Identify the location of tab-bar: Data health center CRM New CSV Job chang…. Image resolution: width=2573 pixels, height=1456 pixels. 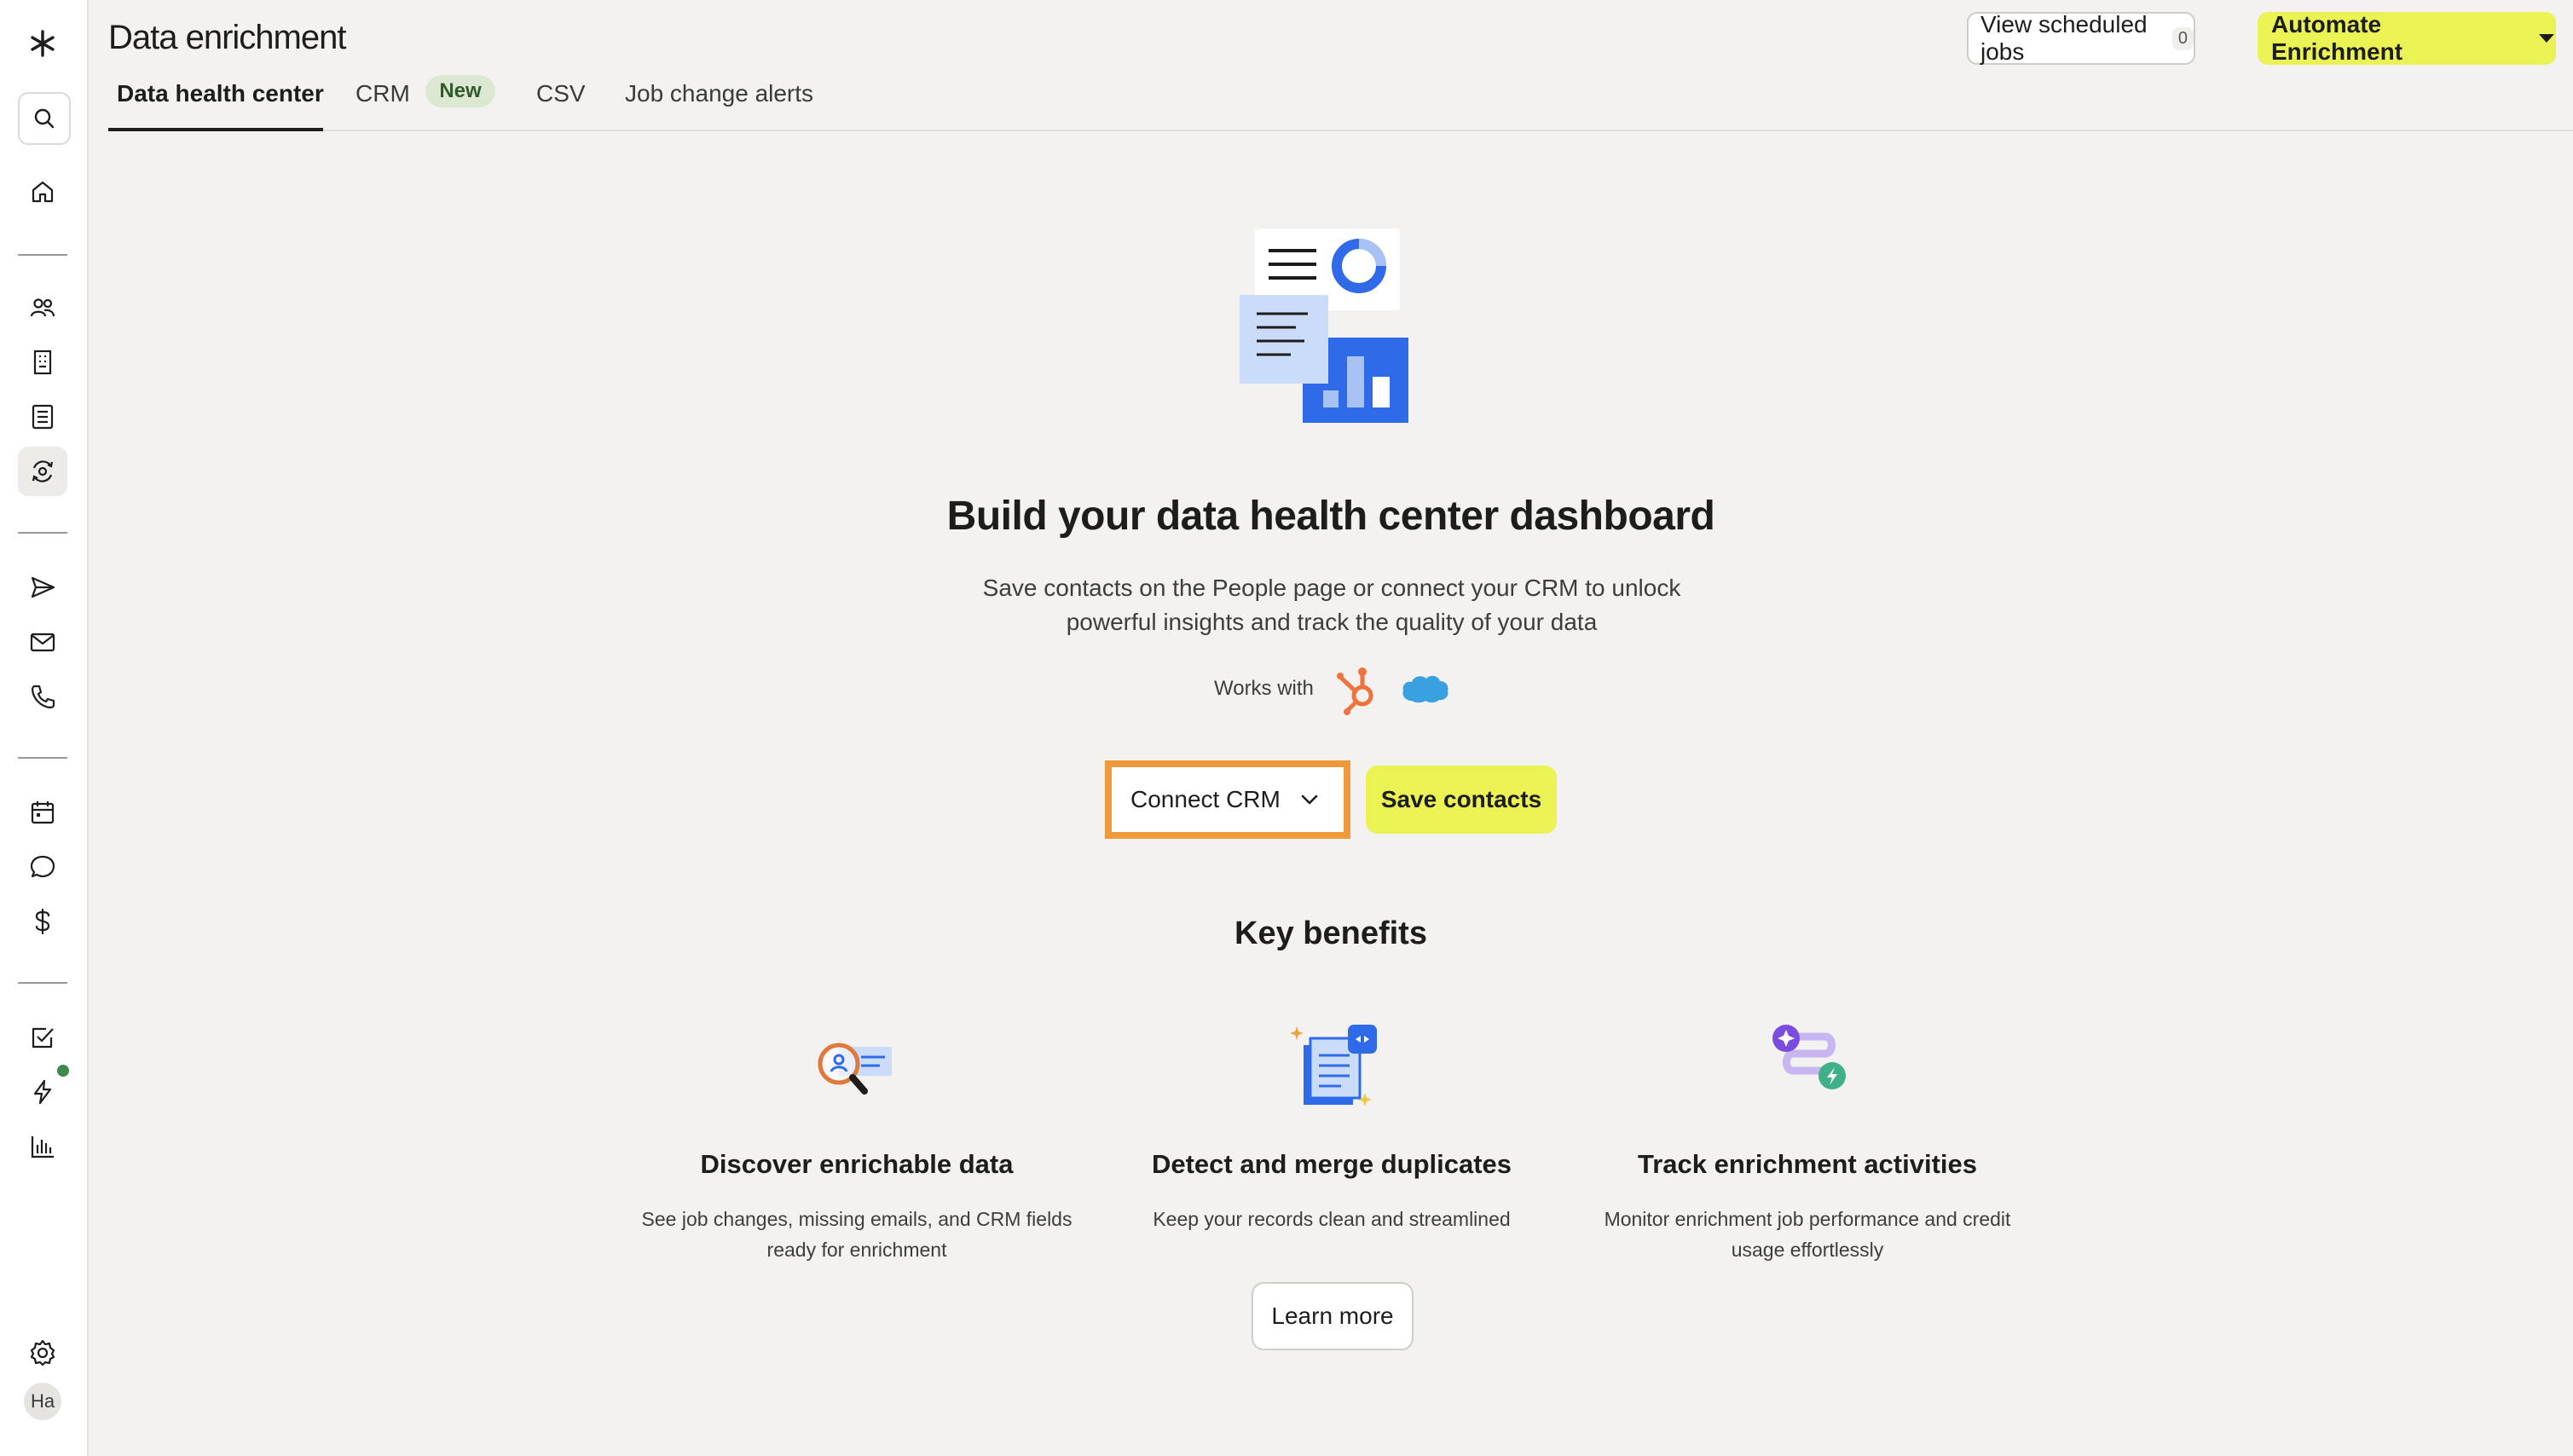
(1340, 103).